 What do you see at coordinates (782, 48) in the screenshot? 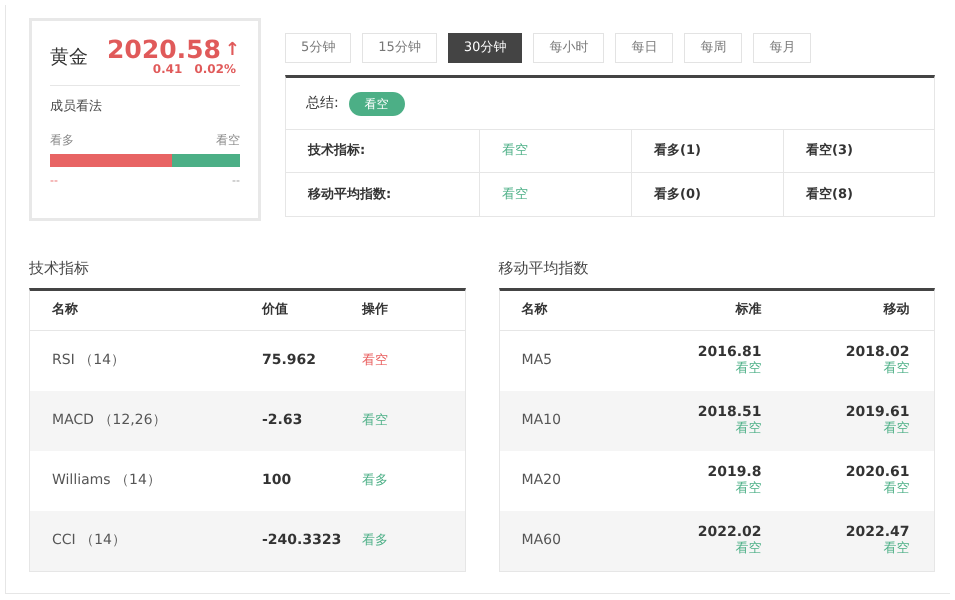
I see `period-tab: 每月` at bounding box center [782, 48].